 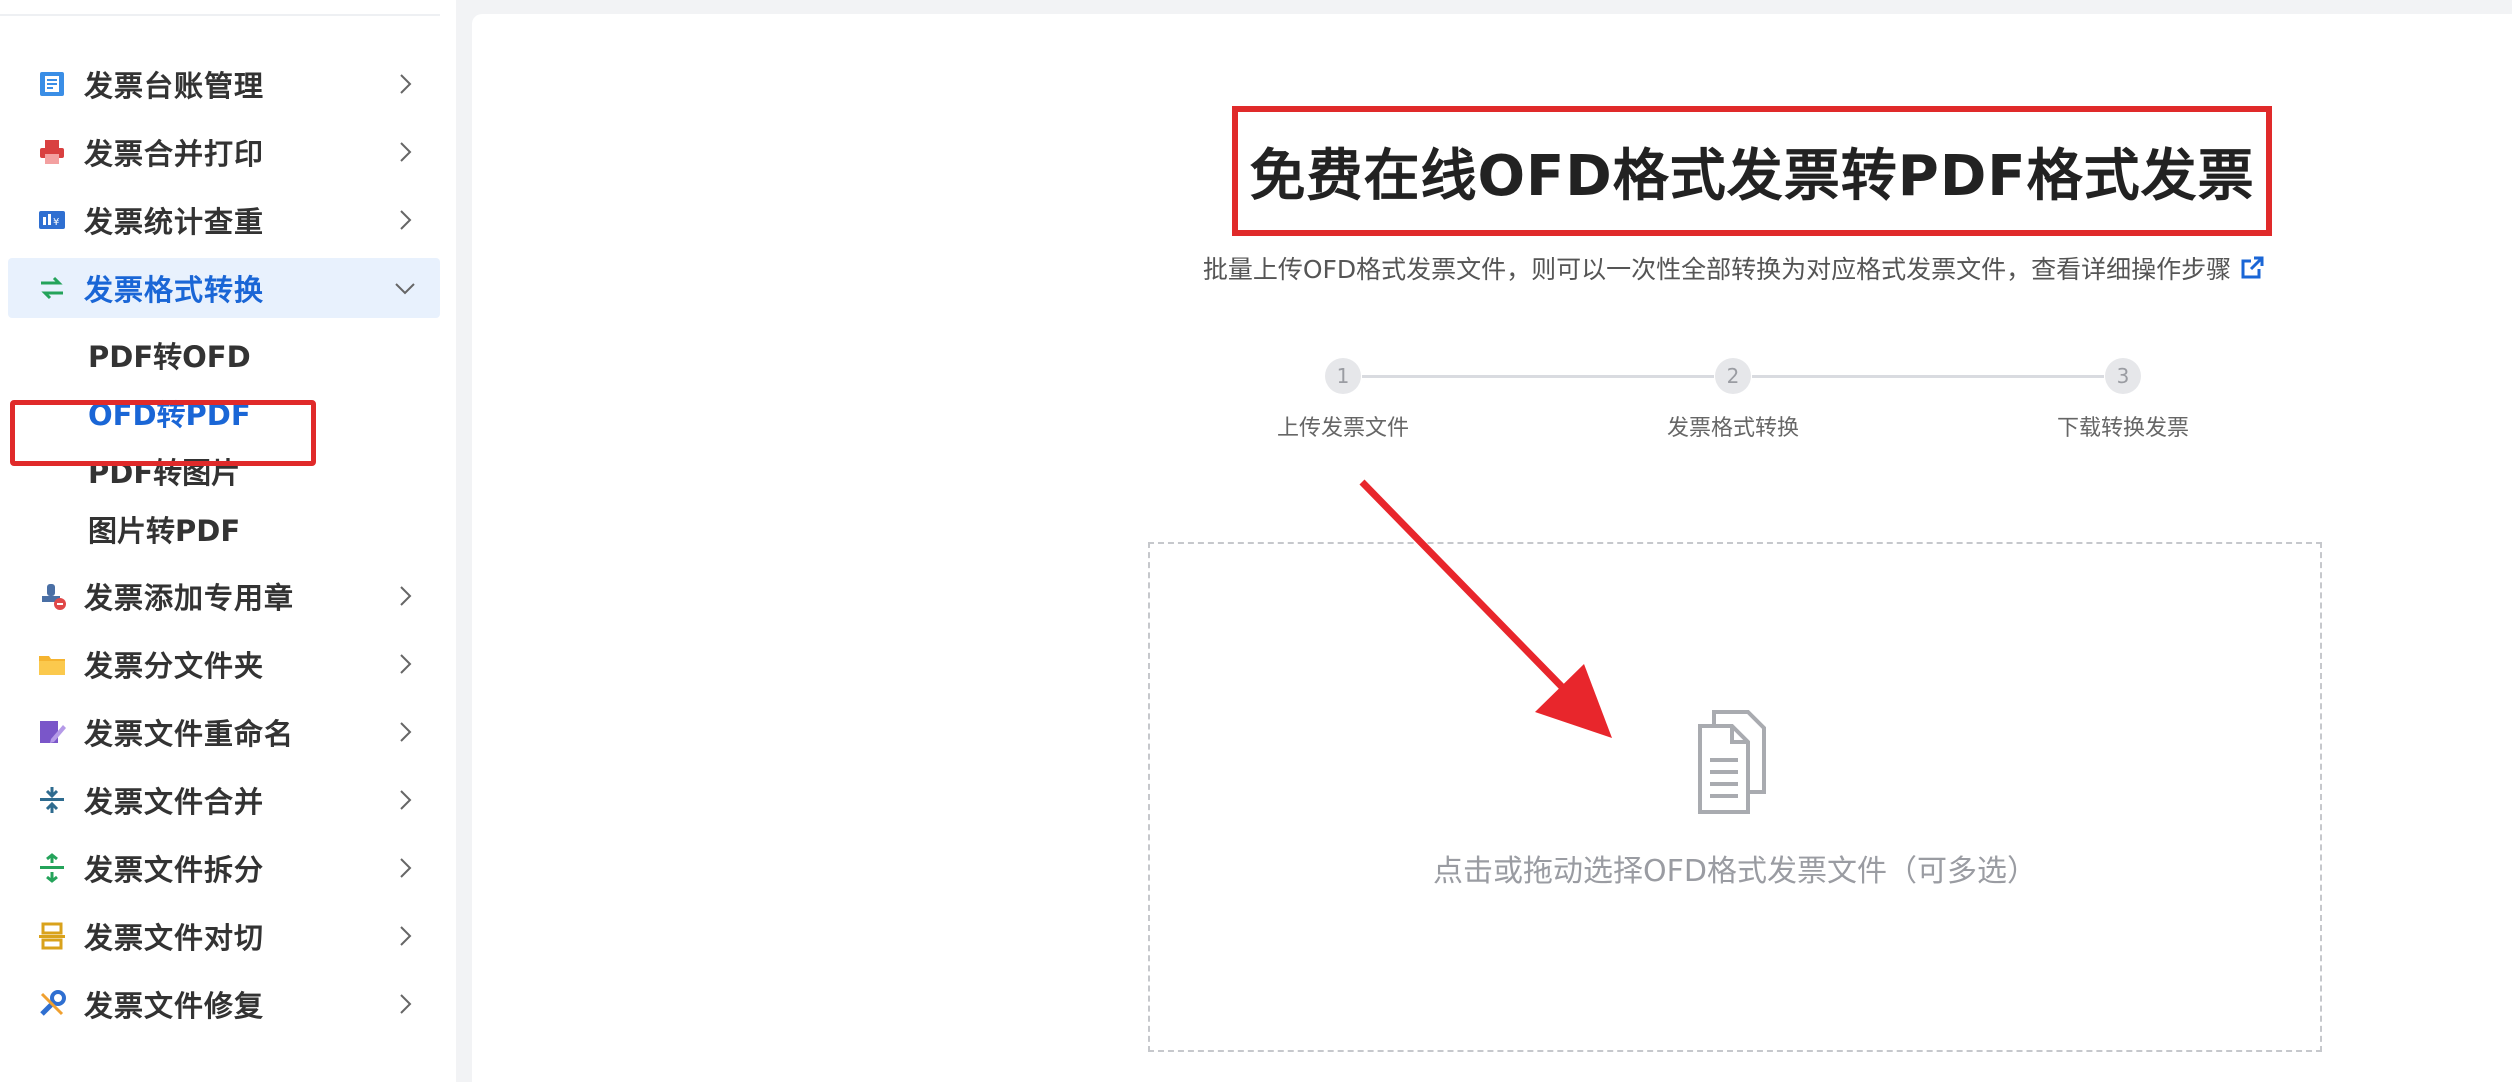 I want to click on document-icon, so click(x=1732, y=762).